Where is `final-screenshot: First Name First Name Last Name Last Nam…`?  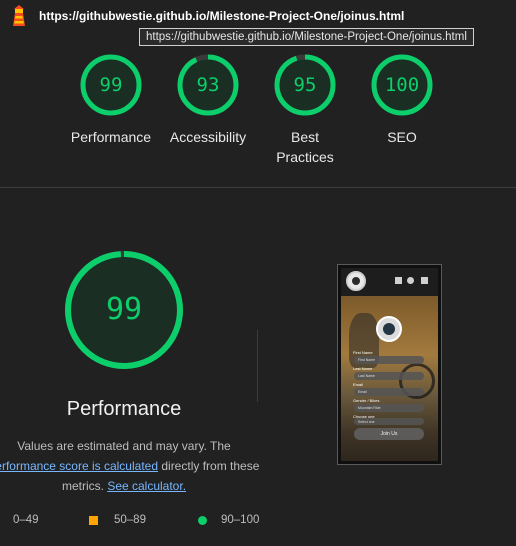 final-screenshot: First Name First Name Last Name Last Nam… is located at coordinates (389, 364).